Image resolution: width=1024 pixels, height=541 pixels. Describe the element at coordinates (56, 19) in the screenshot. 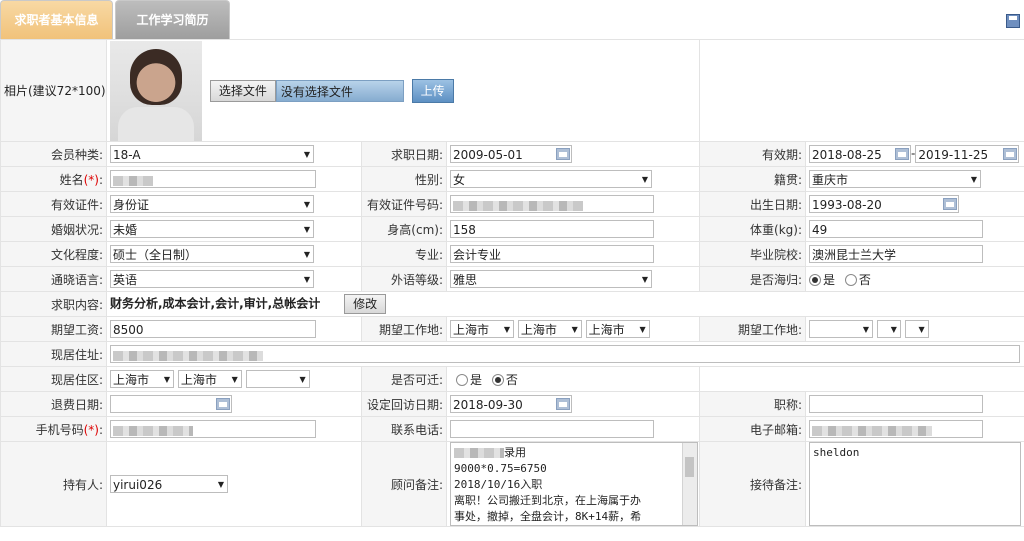

I see `tab-basic-info: 求职者基本信息` at that location.